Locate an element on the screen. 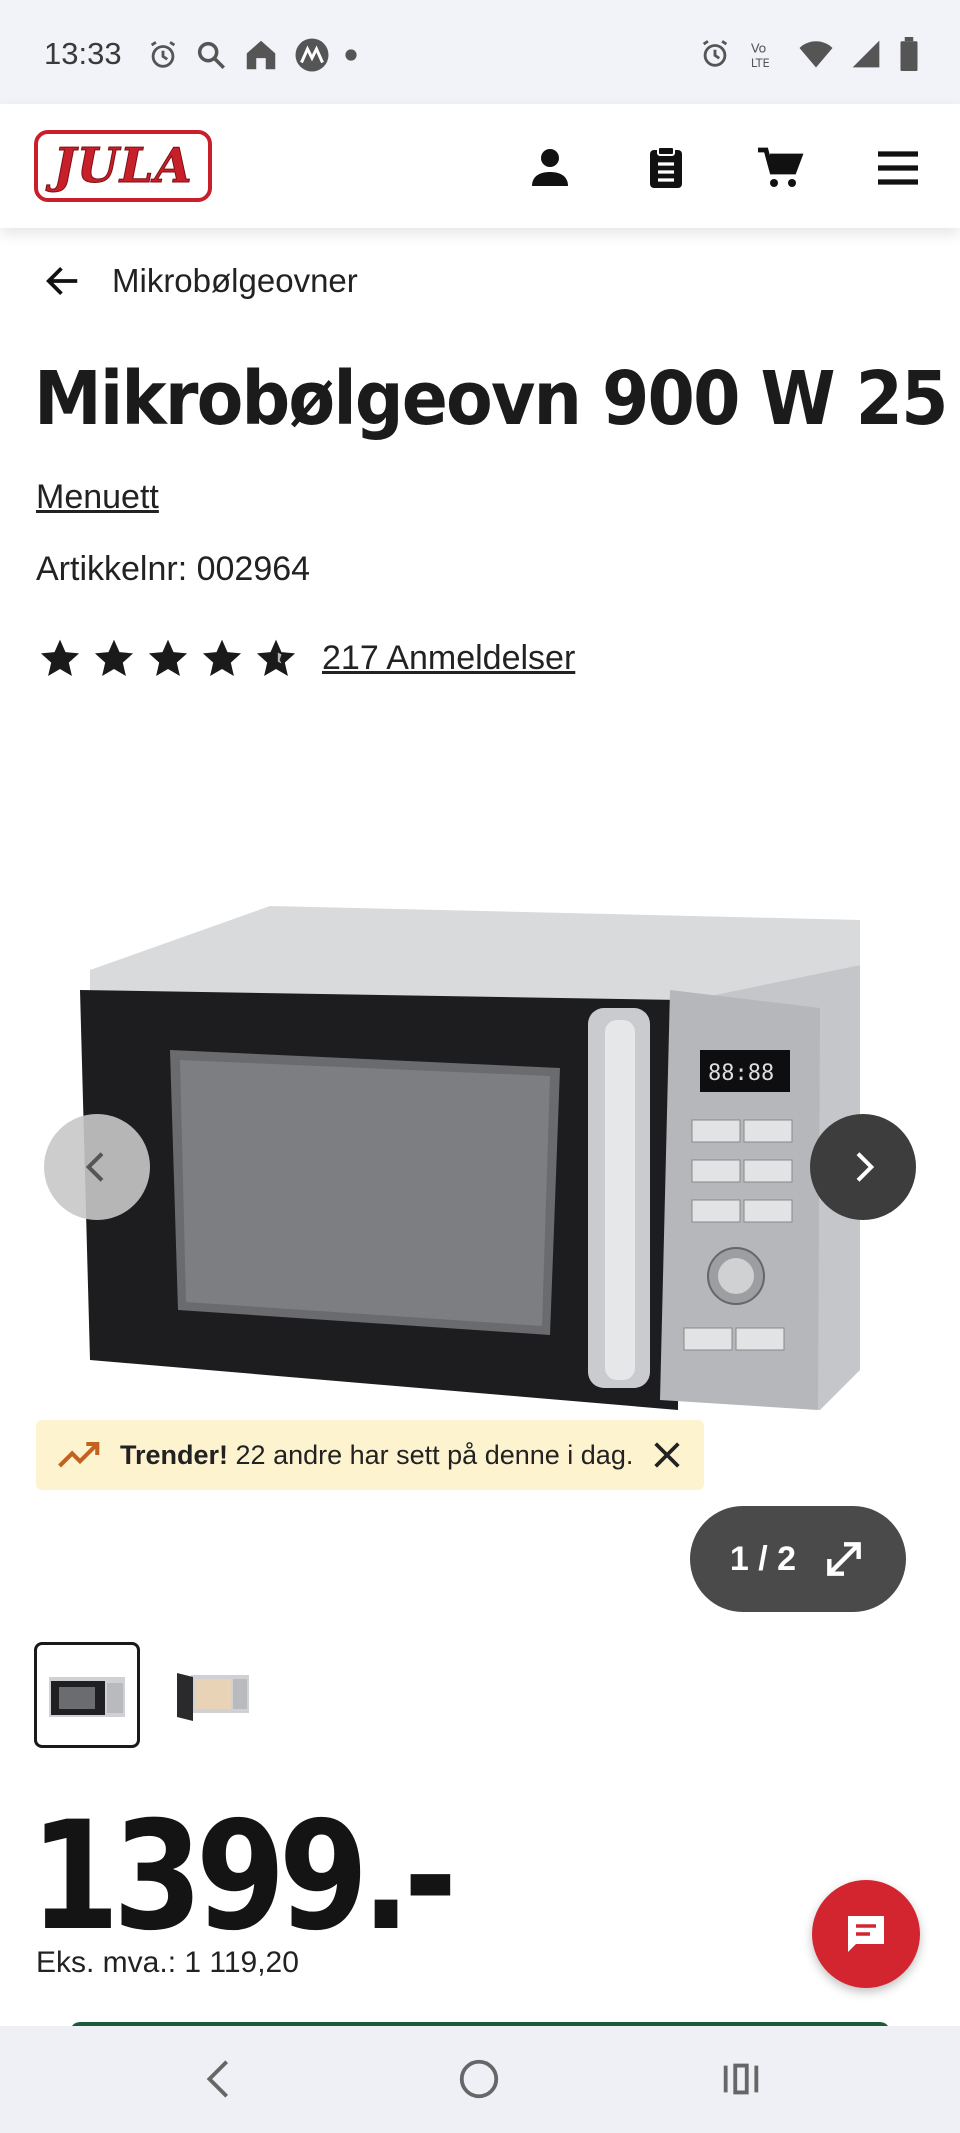  prev-image-button is located at coordinates (97, 1167).